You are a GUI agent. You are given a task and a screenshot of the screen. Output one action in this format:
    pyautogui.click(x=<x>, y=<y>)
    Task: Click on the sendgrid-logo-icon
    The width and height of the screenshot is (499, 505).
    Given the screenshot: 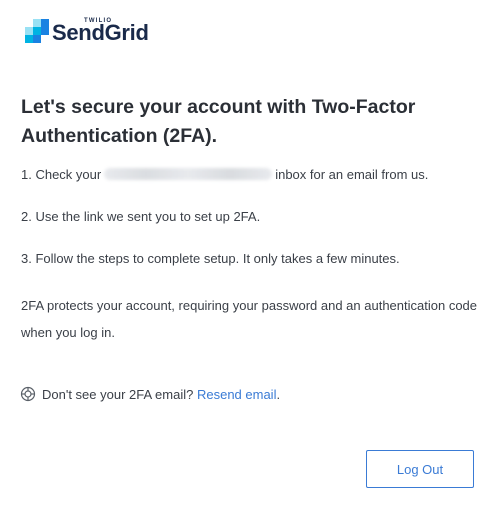 What is the action you would take?
    pyautogui.click(x=37, y=31)
    